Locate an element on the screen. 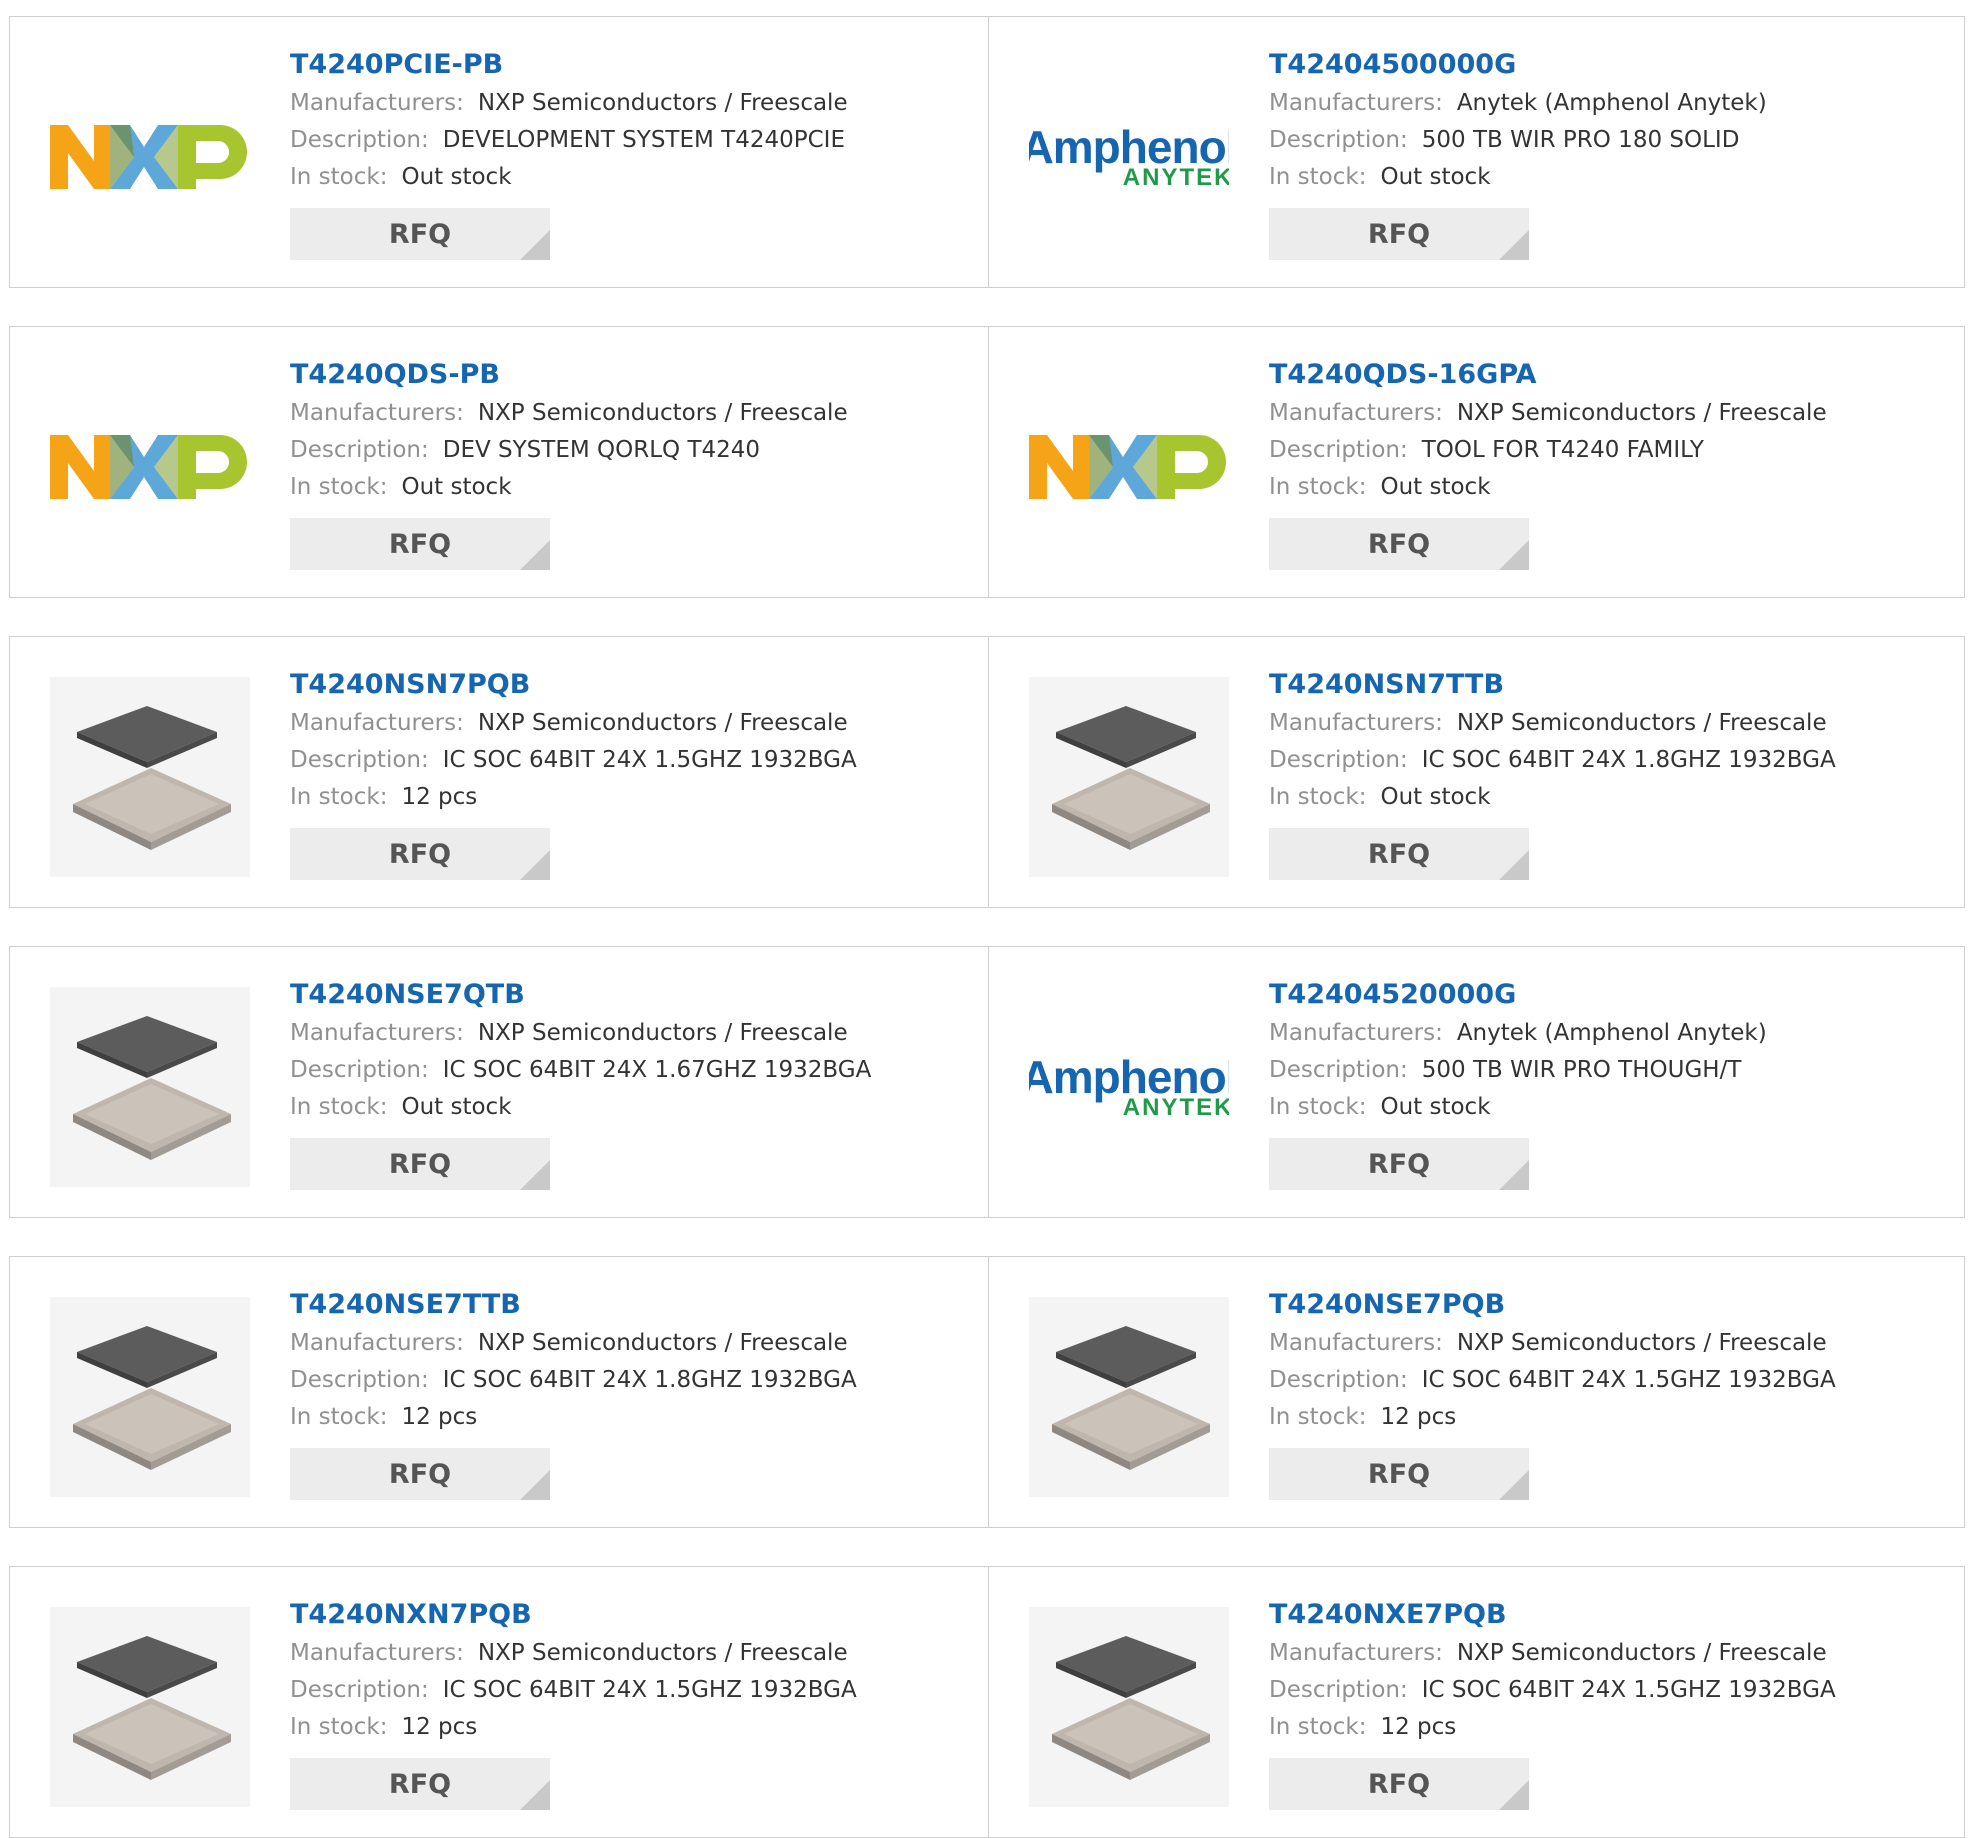 The width and height of the screenshot is (1969, 1838). part-number-link: T42404500000G is located at coordinates (1609, 65).